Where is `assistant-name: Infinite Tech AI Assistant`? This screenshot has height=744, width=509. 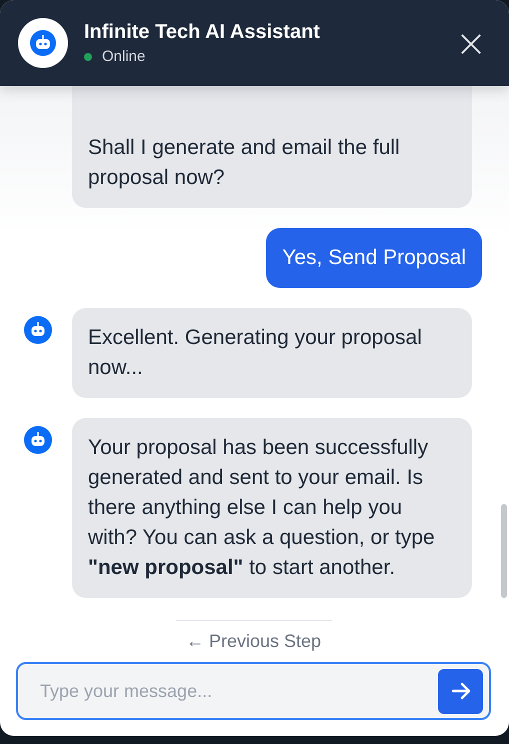
assistant-name: Infinite Tech AI Assistant is located at coordinates (202, 32).